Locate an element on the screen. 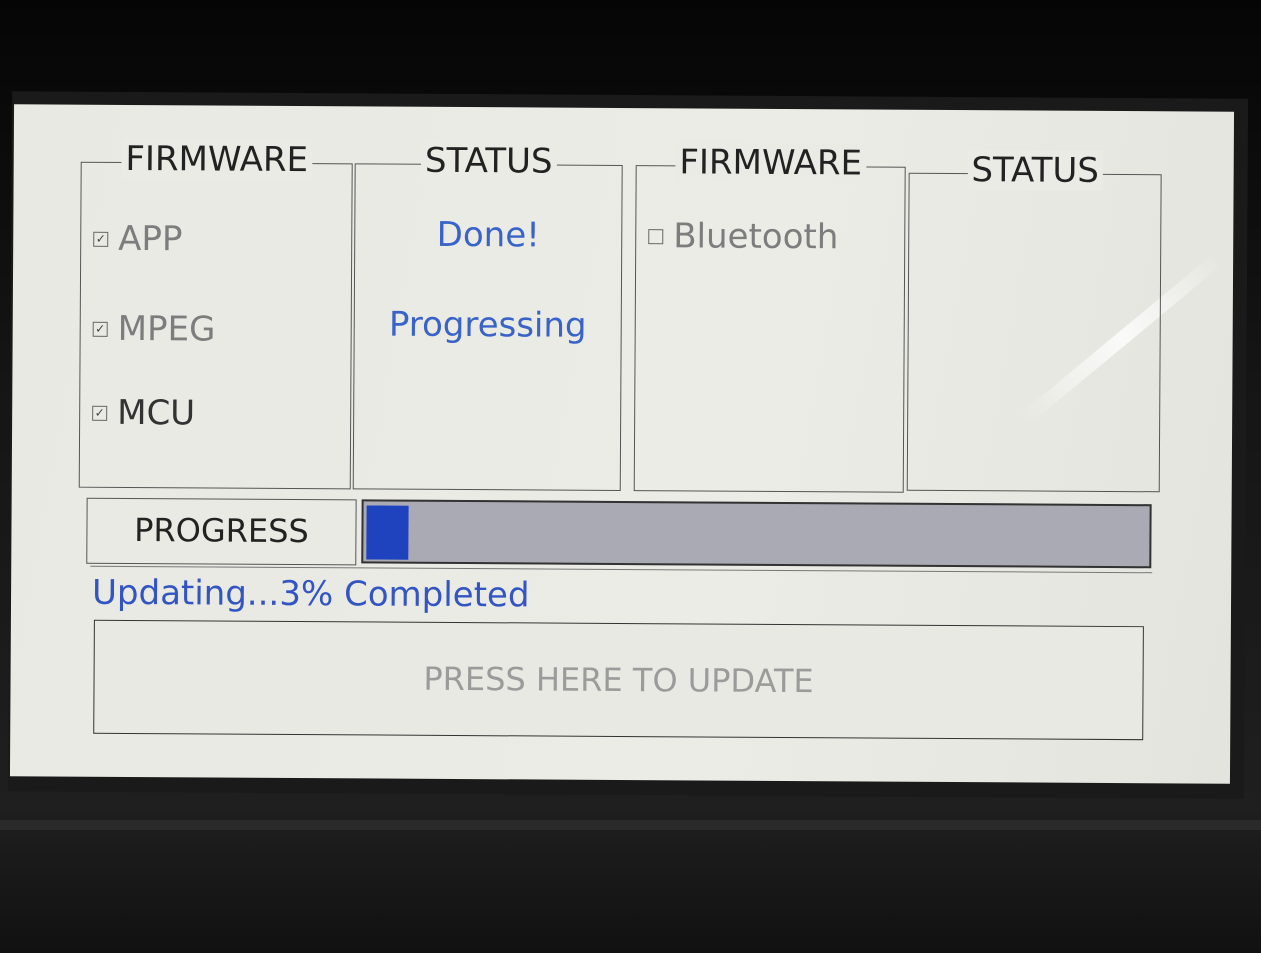 This screenshot has height=953, width=1261. status-panel-left: STATUS Done! Progressing is located at coordinates (487, 315).